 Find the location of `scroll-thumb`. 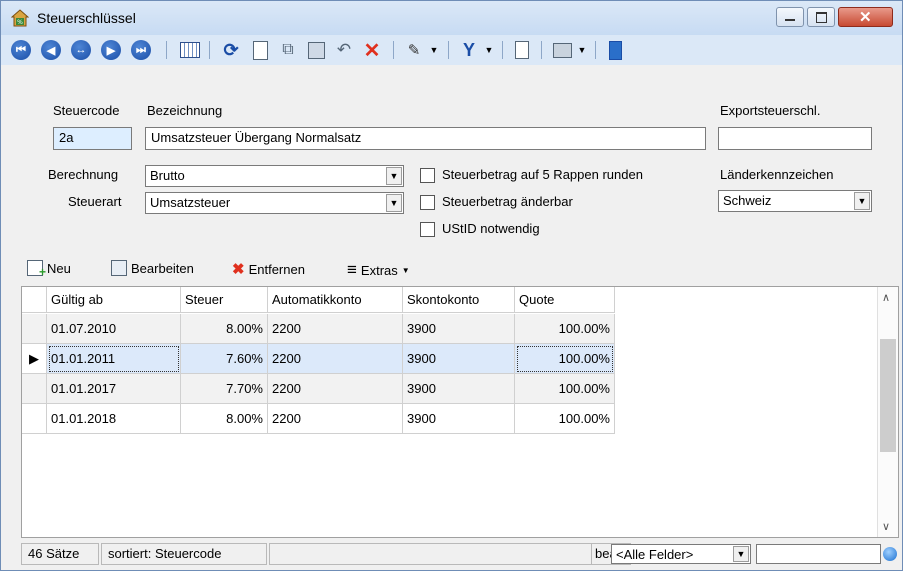

scroll-thumb is located at coordinates (888, 395).